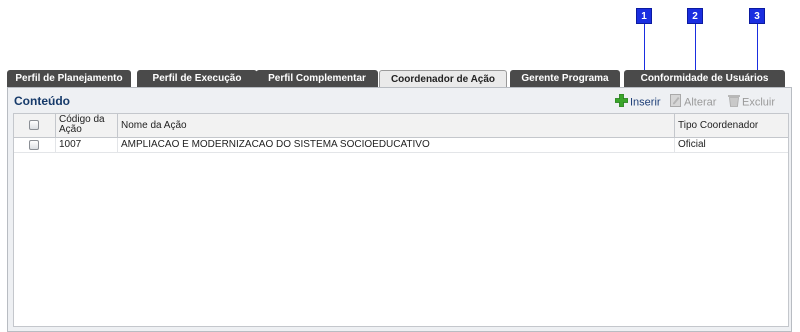  What do you see at coordinates (399, 100) in the screenshot?
I see `panel-header: Conteúdo Inserir Alterar Excluir` at bounding box center [399, 100].